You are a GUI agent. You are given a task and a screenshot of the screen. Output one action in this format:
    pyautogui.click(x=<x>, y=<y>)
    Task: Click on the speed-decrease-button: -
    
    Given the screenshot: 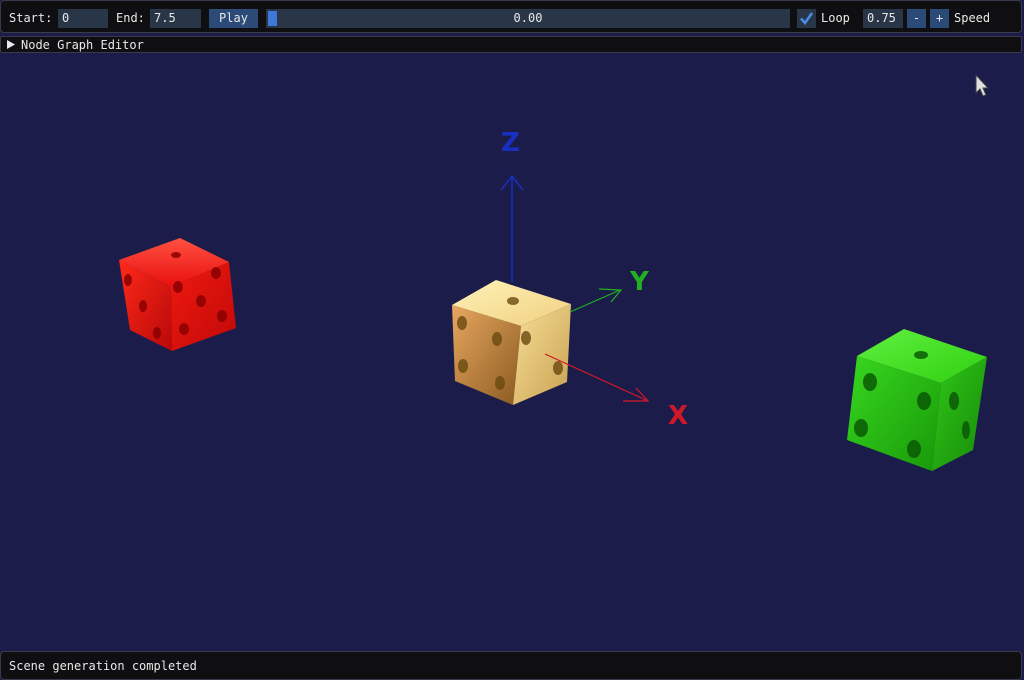 What is the action you would take?
    pyautogui.click(x=916, y=18)
    